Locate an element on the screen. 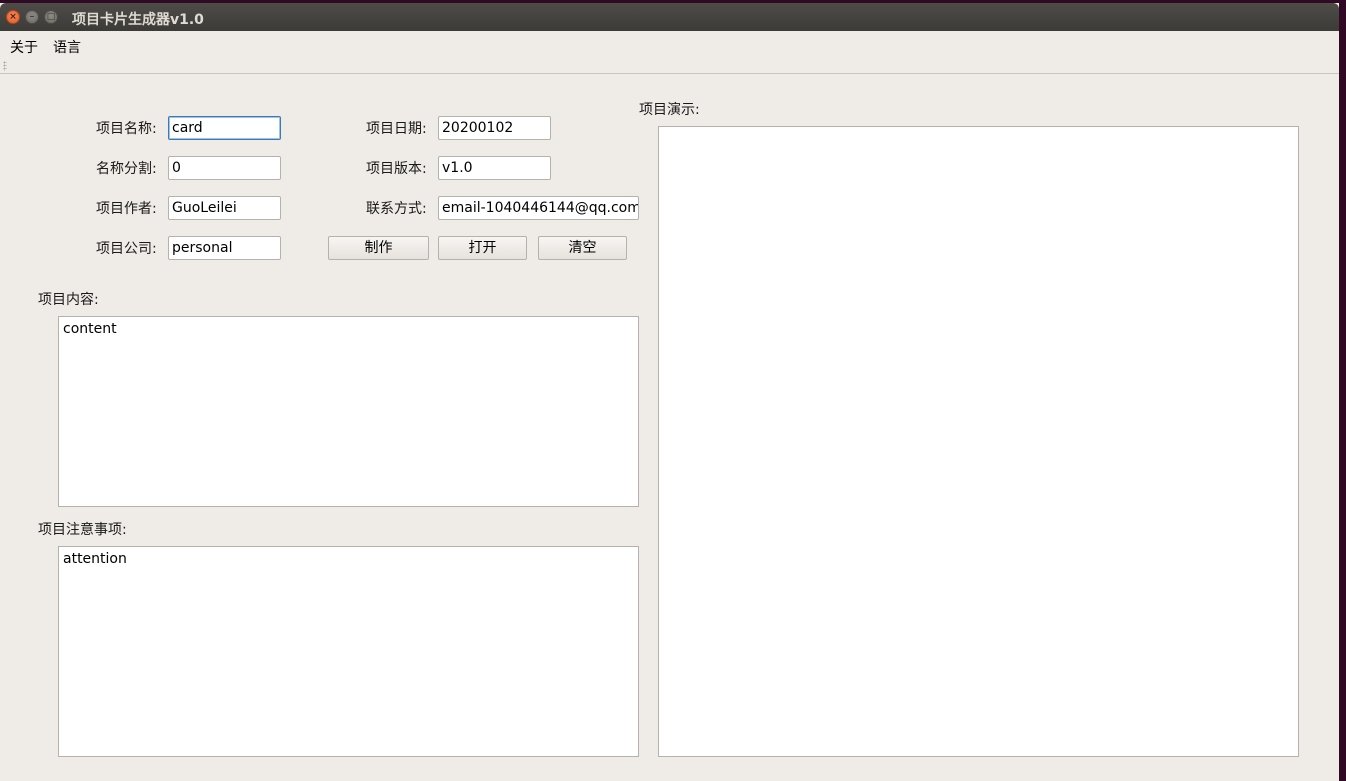  project-company-input: personal is located at coordinates (224, 248).